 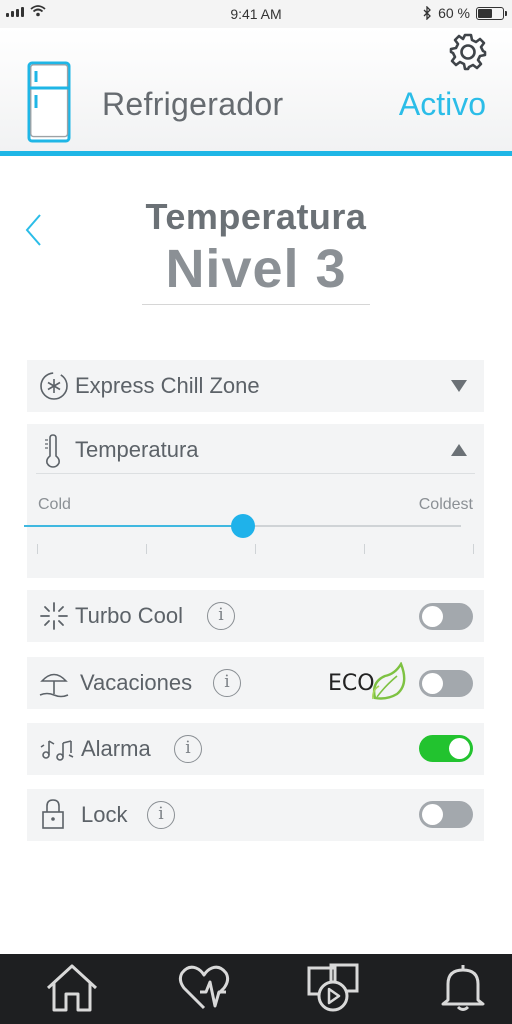 What do you see at coordinates (256, 989) in the screenshot?
I see `bottom-navigation` at bounding box center [256, 989].